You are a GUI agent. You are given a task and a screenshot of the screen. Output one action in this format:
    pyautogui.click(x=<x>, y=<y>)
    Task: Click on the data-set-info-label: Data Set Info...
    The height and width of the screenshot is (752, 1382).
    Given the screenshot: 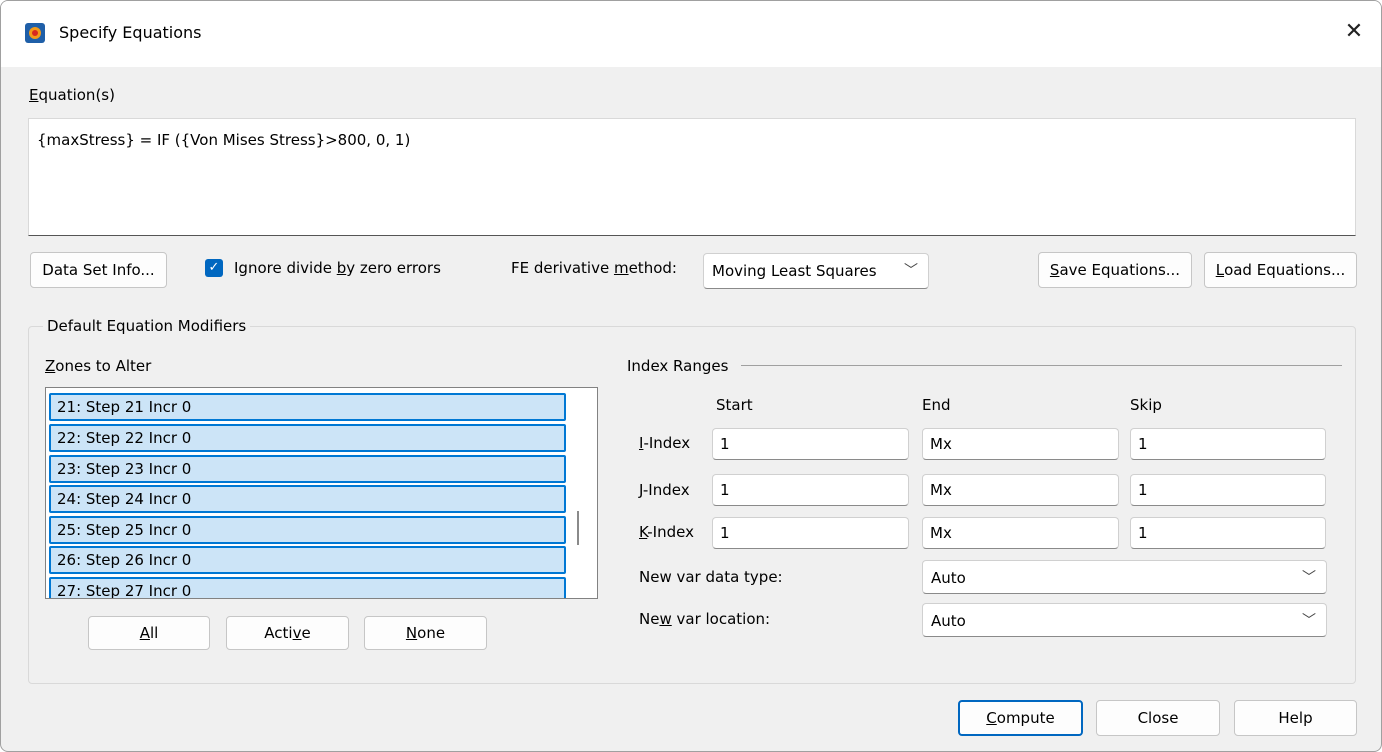 What is the action you would take?
    pyautogui.click(x=98, y=270)
    